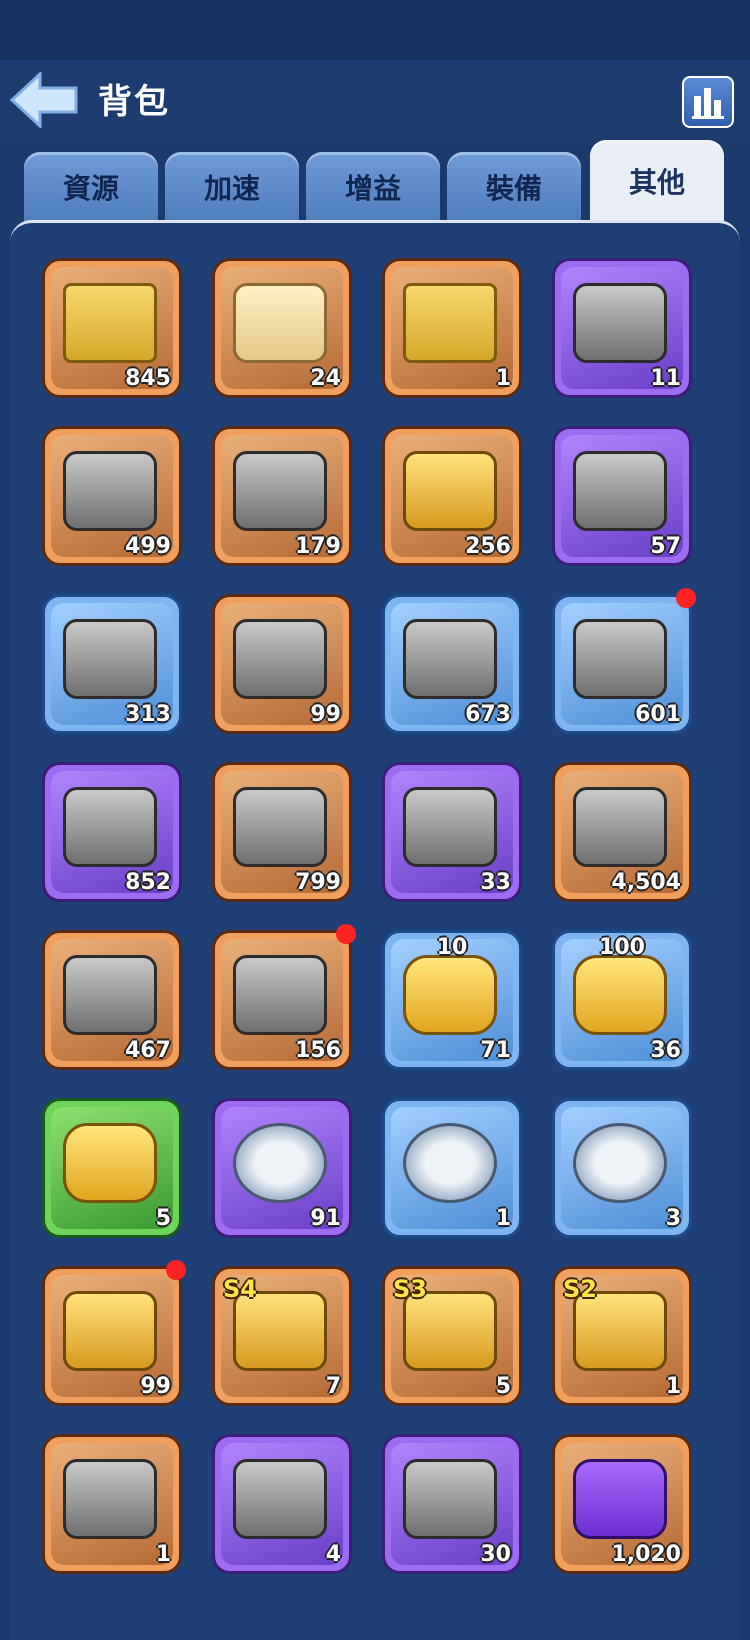 The width and height of the screenshot is (750, 1640). Describe the element at coordinates (232, 187) in the screenshot. I see `tab-speedups: 加速` at that location.